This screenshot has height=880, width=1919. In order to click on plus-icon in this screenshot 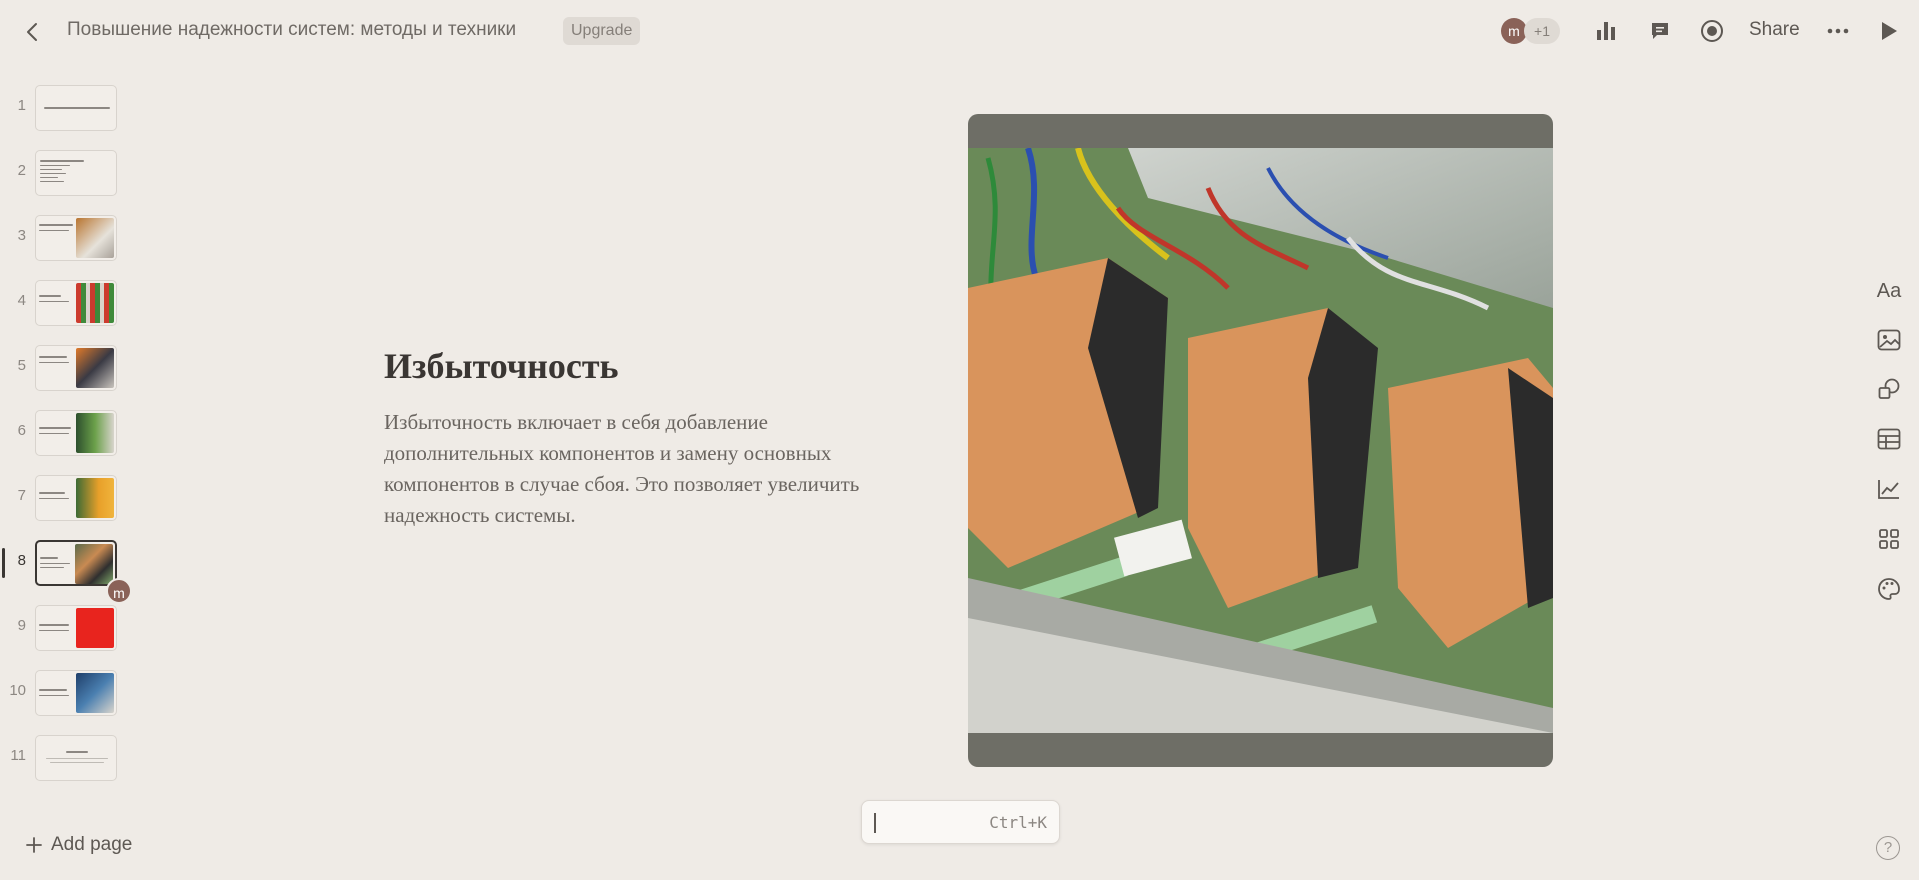, I will do `click(34, 845)`.